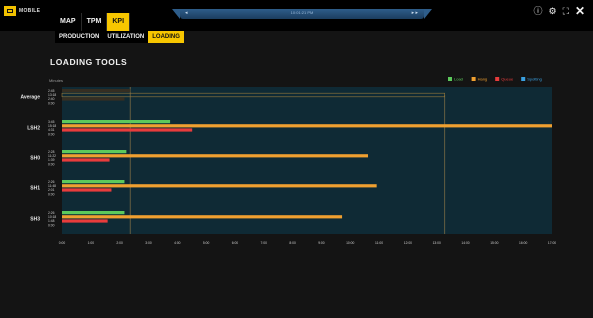  I want to click on close-icon: ✕, so click(580, 11).